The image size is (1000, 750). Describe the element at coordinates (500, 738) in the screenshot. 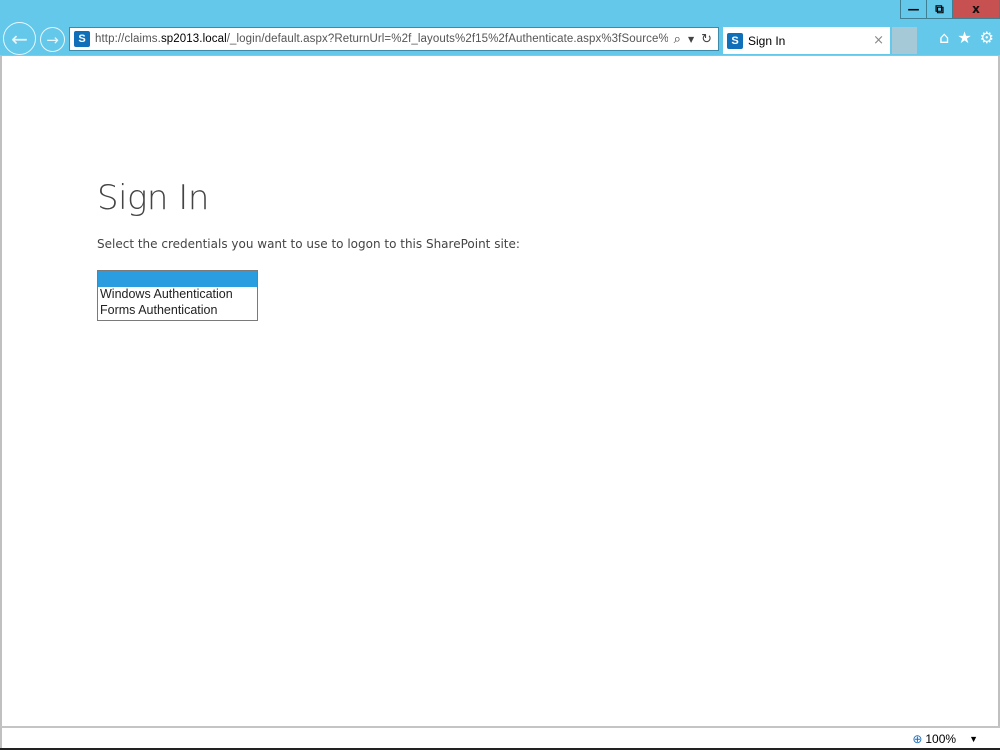

I see `status-bar: ⊕ 100% ▼` at that location.